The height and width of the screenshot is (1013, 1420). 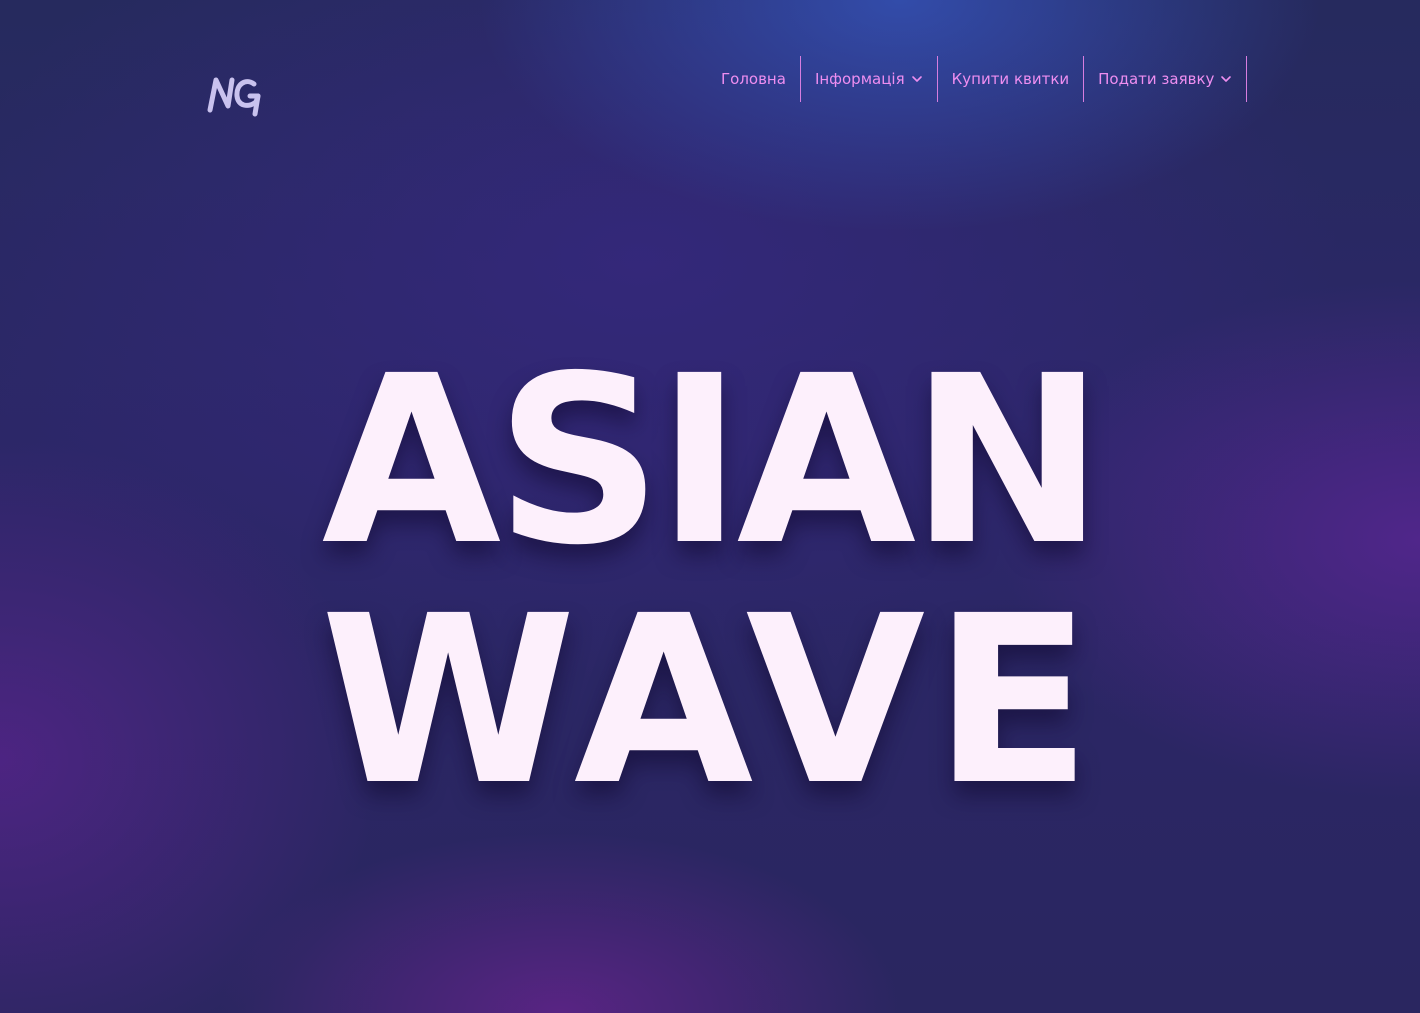 I want to click on nav-item-submit-application: Подати заявку, so click(x=1165, y=79).